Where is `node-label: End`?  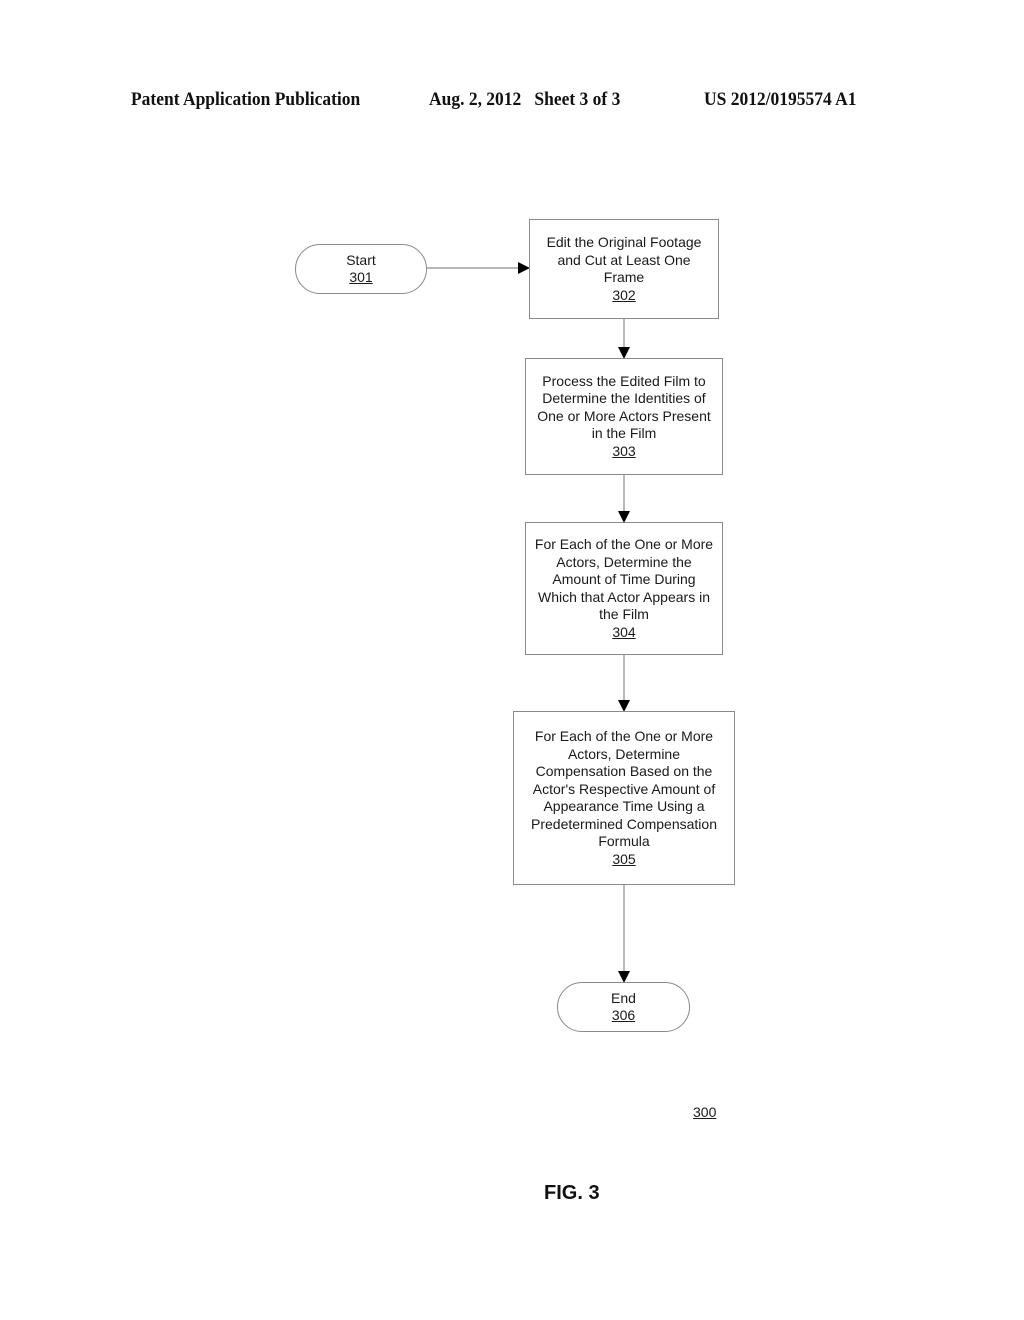 node-label: End is located at coordinates (623, 997).